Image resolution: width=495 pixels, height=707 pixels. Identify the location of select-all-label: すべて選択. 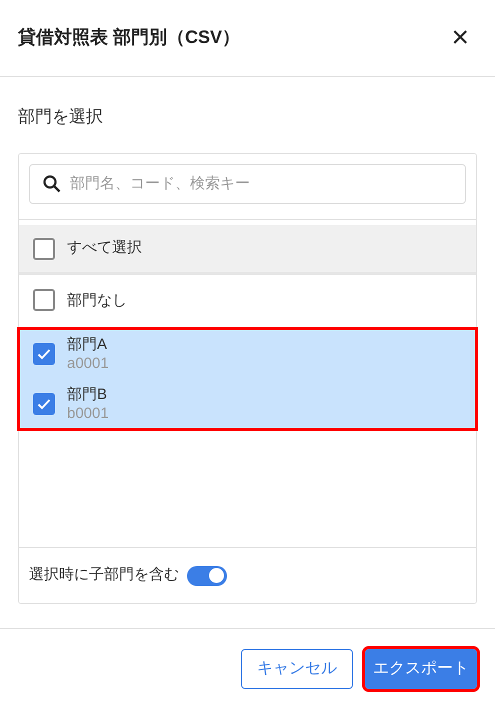
(104, 248).